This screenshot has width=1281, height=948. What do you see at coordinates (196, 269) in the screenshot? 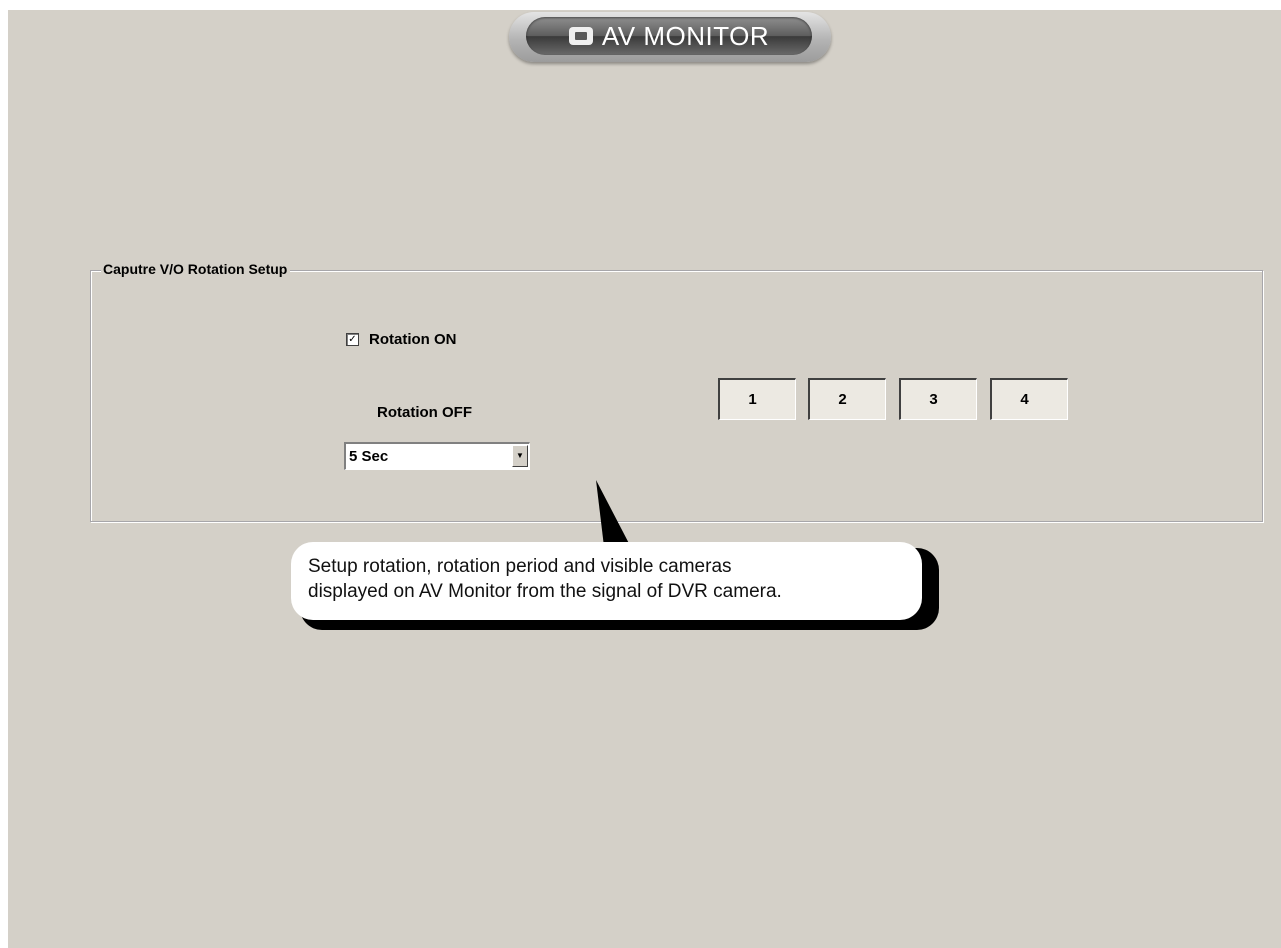
I see `group-title: Caputre V/O Rotation Setup` at bounding box center [196, 269].